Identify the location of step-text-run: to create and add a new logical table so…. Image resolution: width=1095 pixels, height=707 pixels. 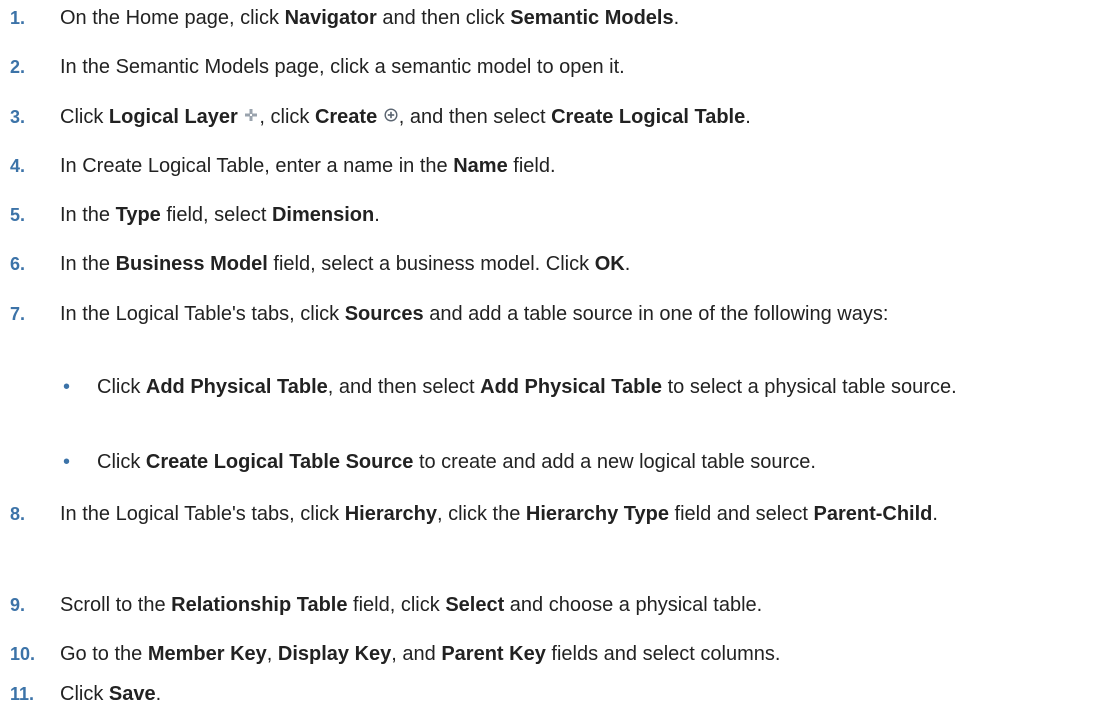
(614, 462).